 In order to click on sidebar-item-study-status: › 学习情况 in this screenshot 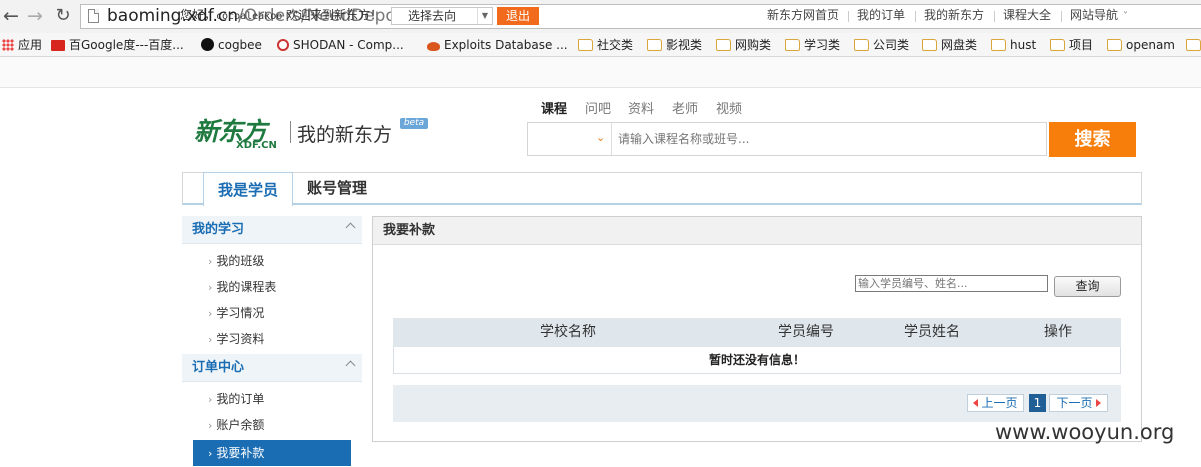, I will do `click(236, 313)`.